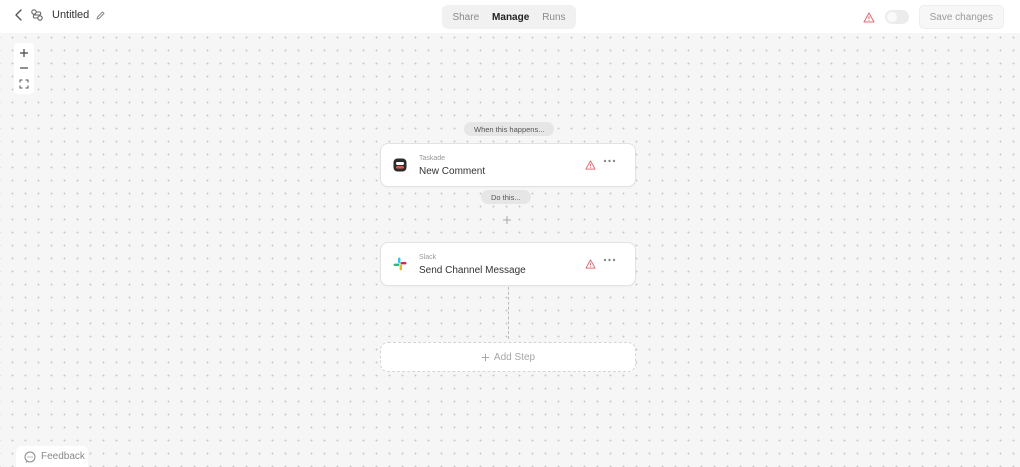 Image resolution: width=1020 pixels, height=467 pixels. I want to click on tab-runs: Runs, so click(553, 17).